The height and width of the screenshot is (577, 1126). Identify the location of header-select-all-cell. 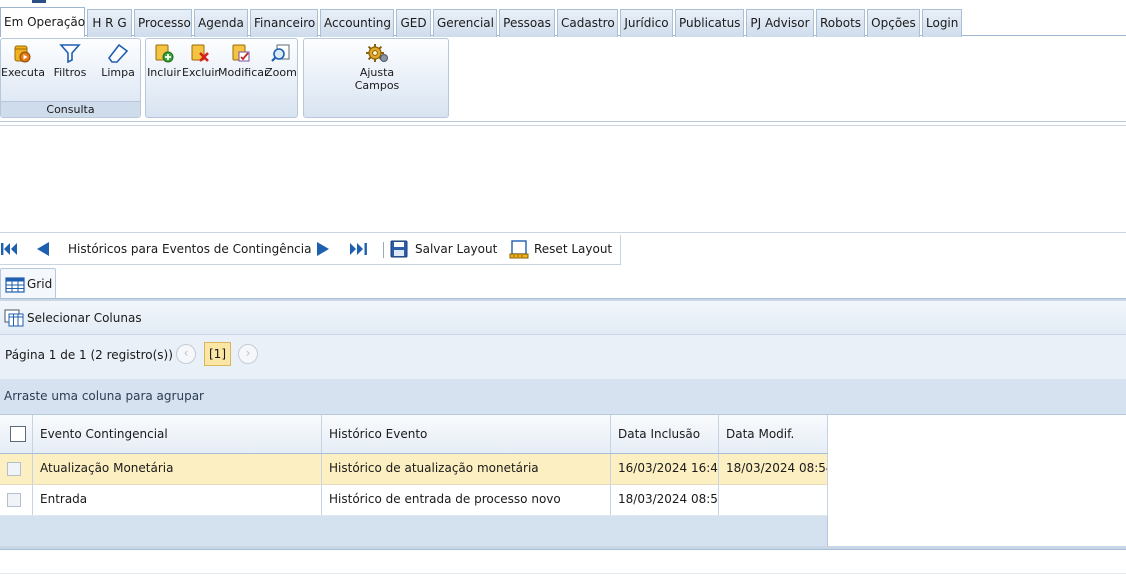
(16, 434).